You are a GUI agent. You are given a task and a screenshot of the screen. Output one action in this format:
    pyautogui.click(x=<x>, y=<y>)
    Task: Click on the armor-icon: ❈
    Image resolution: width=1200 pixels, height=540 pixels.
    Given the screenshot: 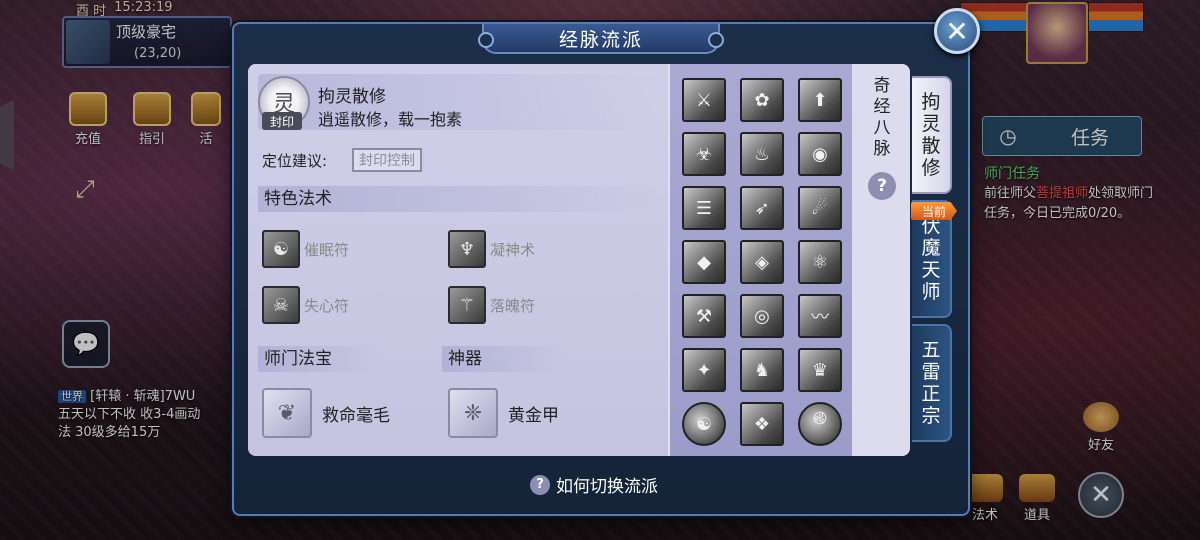 What is the action you would take?
    pyautogui.click(x=473, y=413)
    